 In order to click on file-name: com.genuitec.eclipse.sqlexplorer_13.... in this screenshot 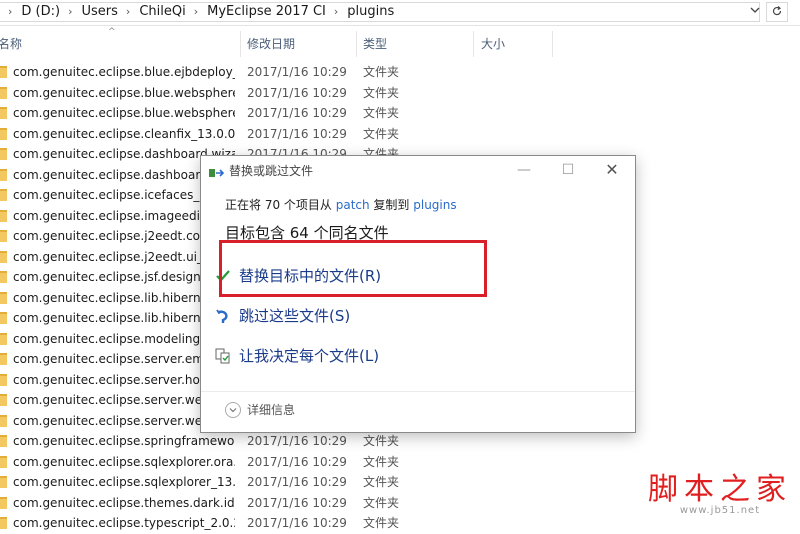, I will do `click(124, 482)`.